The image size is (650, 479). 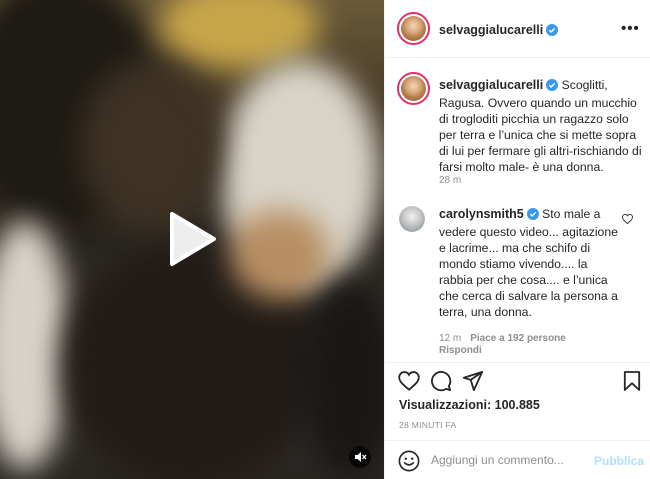 What do you see at coordinates (409, 463) in the screenshot?
I see `emoji-icon` at bounding box center [409, 463].